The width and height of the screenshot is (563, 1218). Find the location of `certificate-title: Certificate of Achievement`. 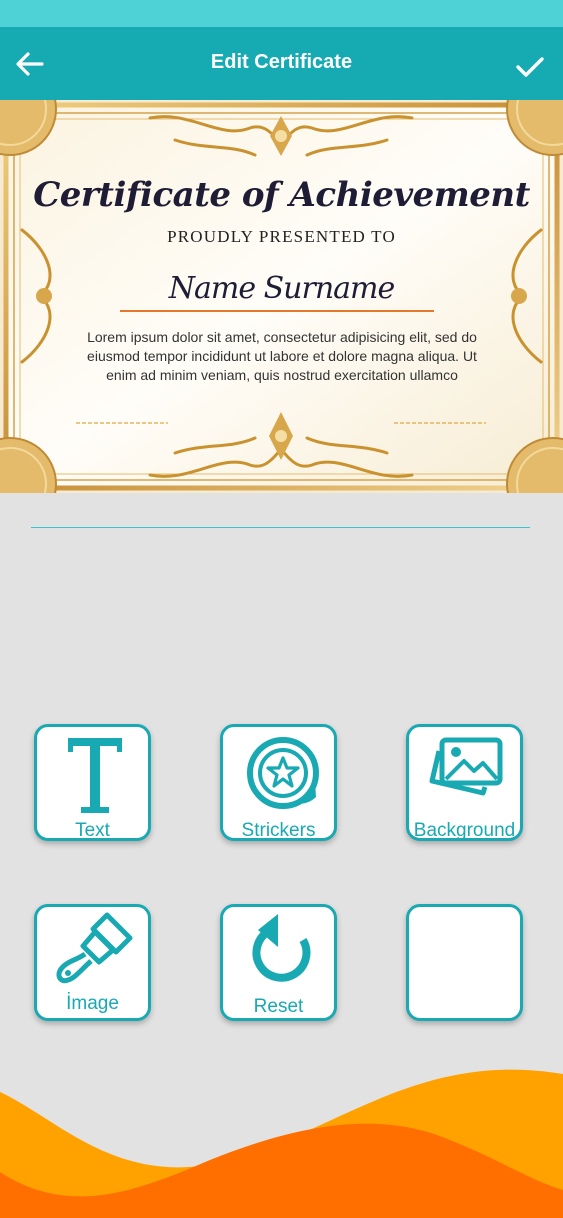

certificate-title: Certificate of Achievement is located at coordinates (281, 195).